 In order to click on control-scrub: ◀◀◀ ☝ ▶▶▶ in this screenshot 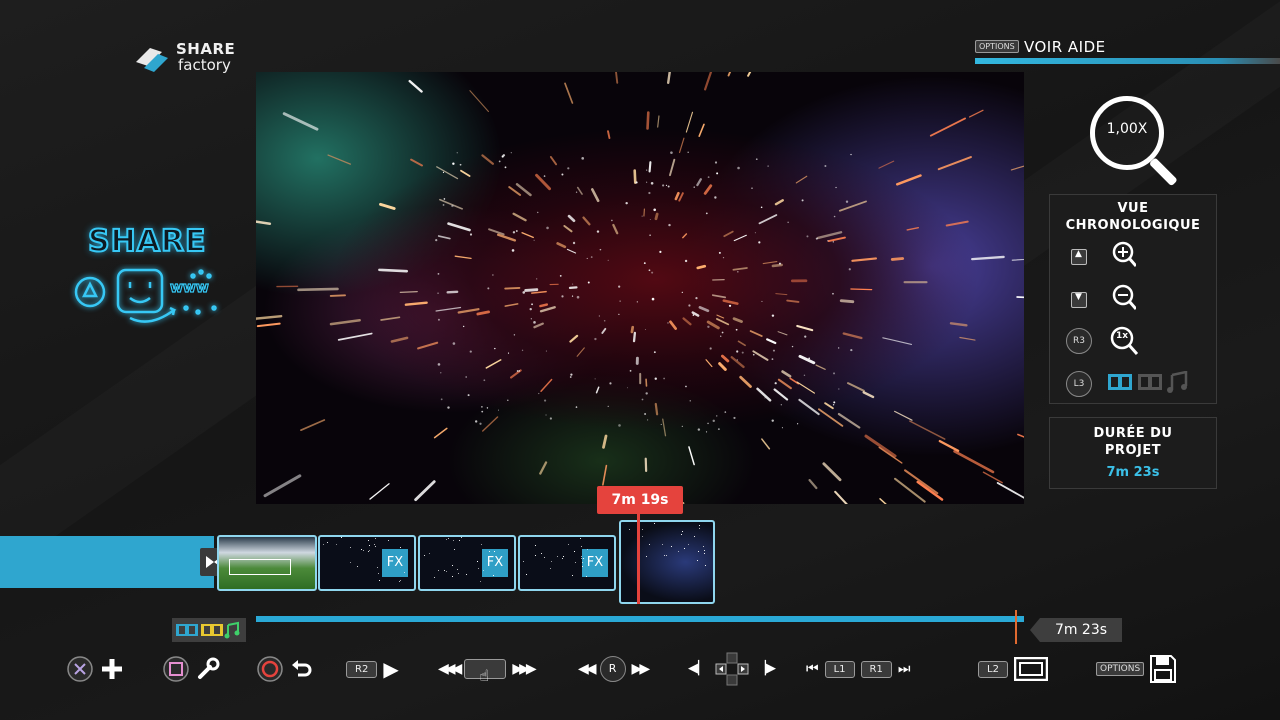, I will do `click(487, 669)`.